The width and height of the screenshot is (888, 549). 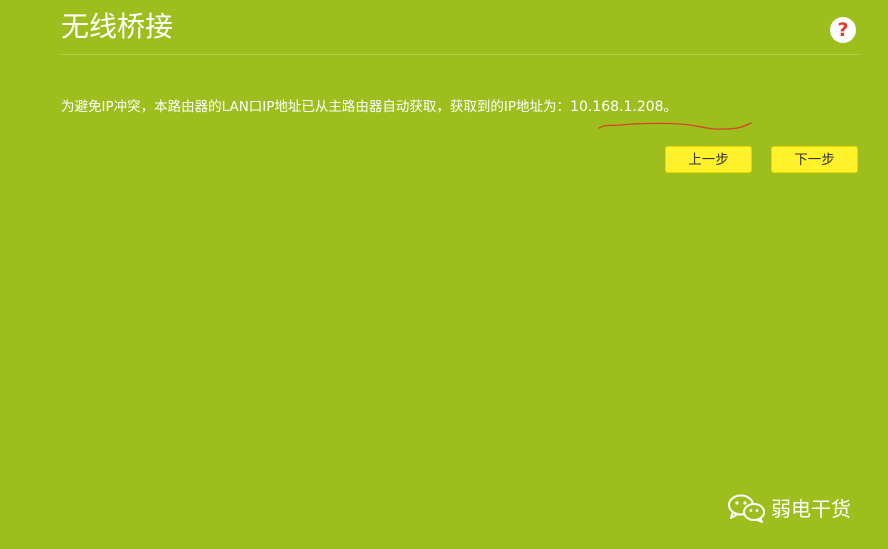 I want to click on title-divider, so click(x=460, y=54).